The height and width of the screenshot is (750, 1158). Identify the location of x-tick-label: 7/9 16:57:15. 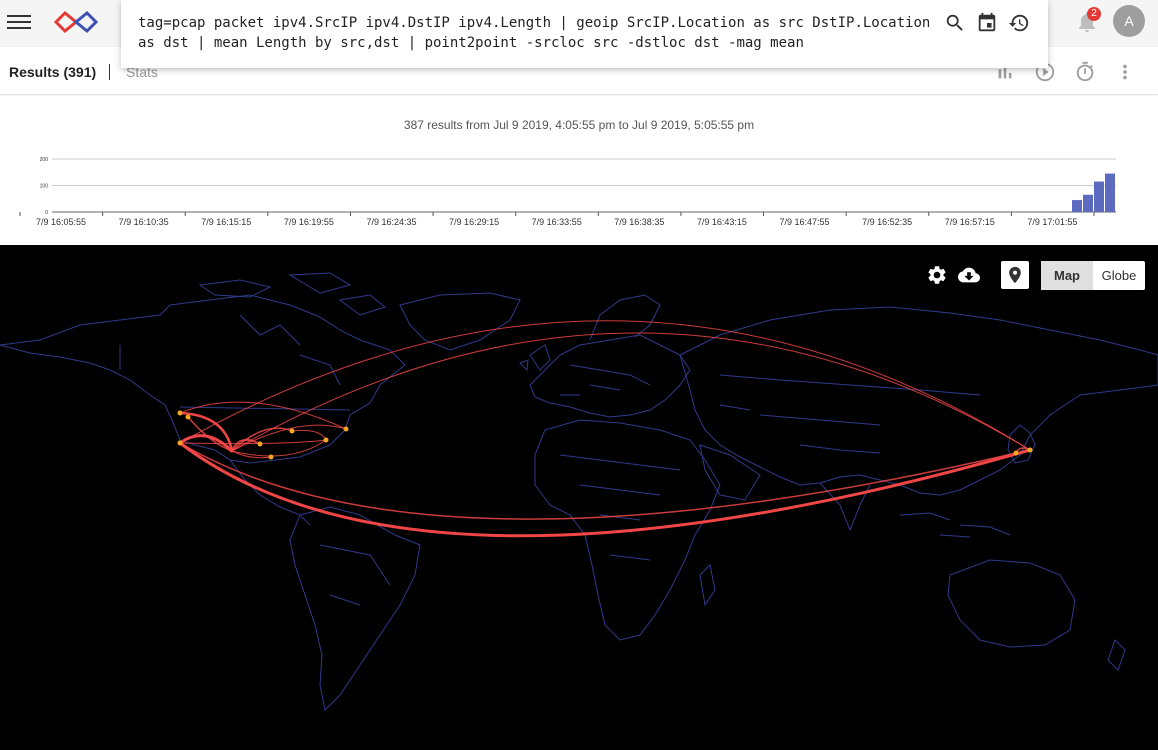
(970, 222).